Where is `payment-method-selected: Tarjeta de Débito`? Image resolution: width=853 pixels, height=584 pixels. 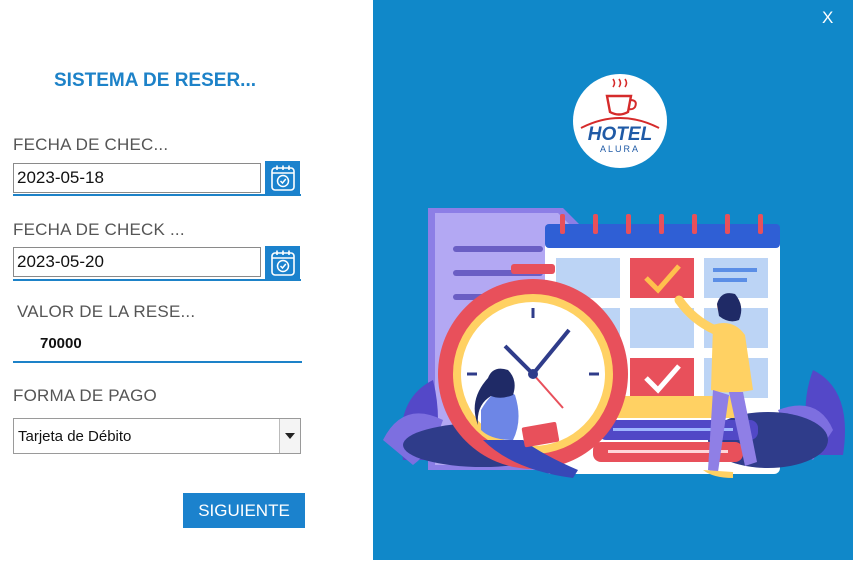 payment-method-selected: Tarjeta de Débito is located at coordinates (75, 436).